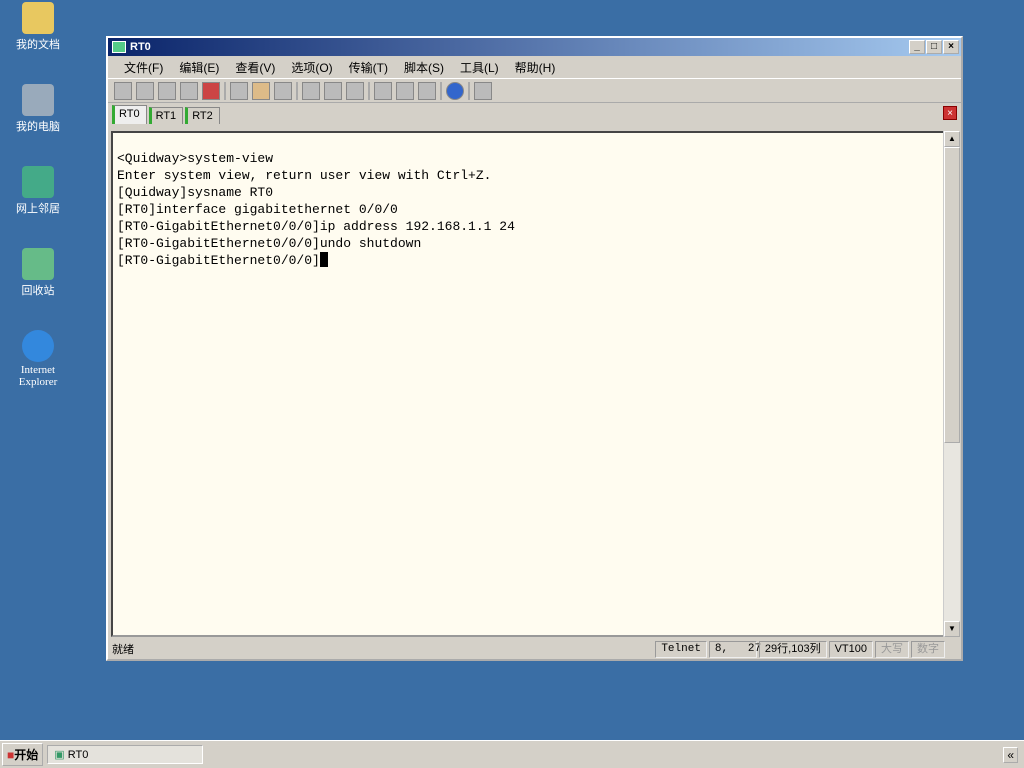 Image resolution: width=1024 pixels, height=768 pixels. Describe the element at coordinates (38, 346) in the screenshot. I see `ie-icon` at that location.